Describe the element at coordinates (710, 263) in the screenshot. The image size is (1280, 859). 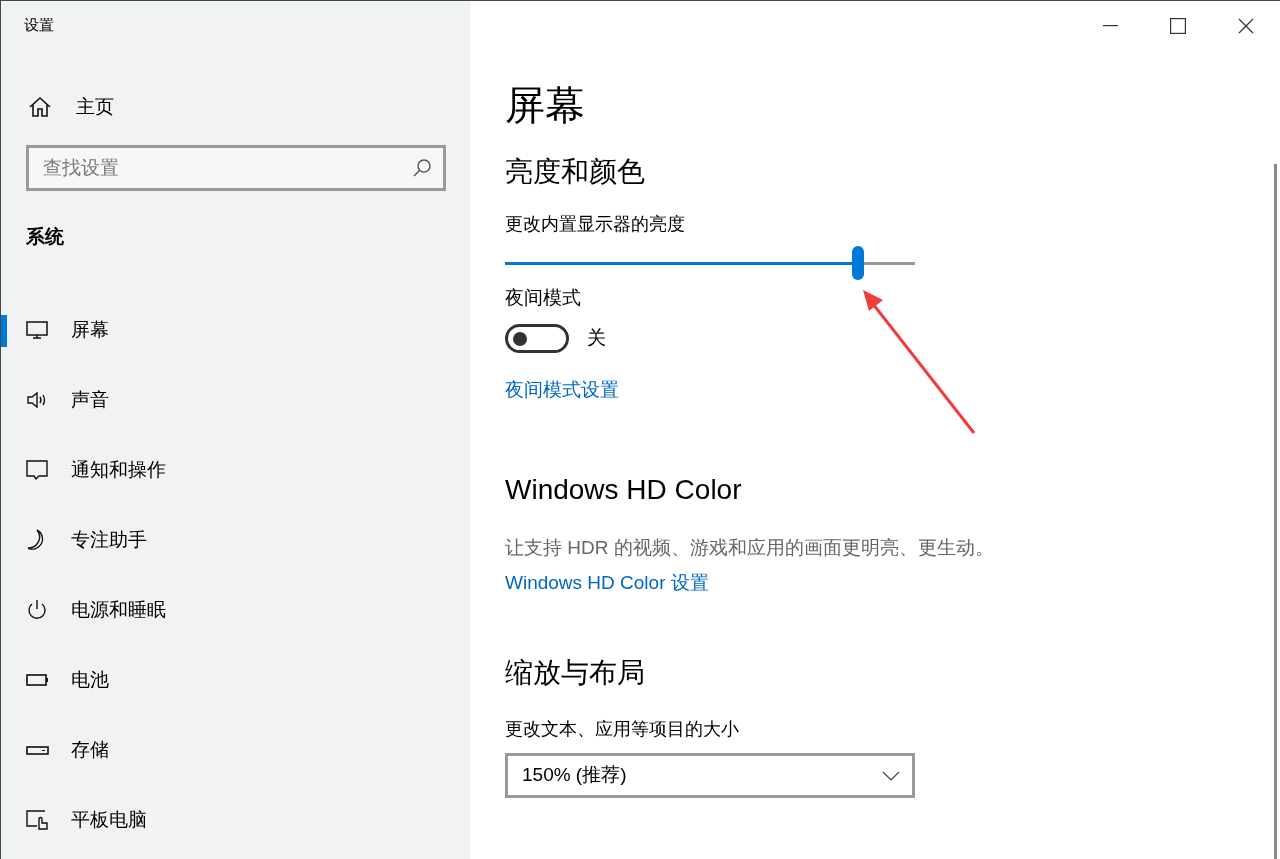
I see `brightness-slider` at that location.